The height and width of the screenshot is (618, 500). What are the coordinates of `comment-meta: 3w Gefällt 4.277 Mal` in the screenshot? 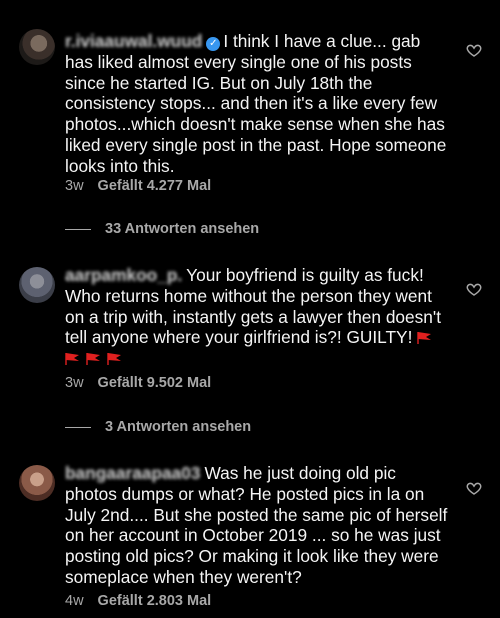 It's located at (138, 186).